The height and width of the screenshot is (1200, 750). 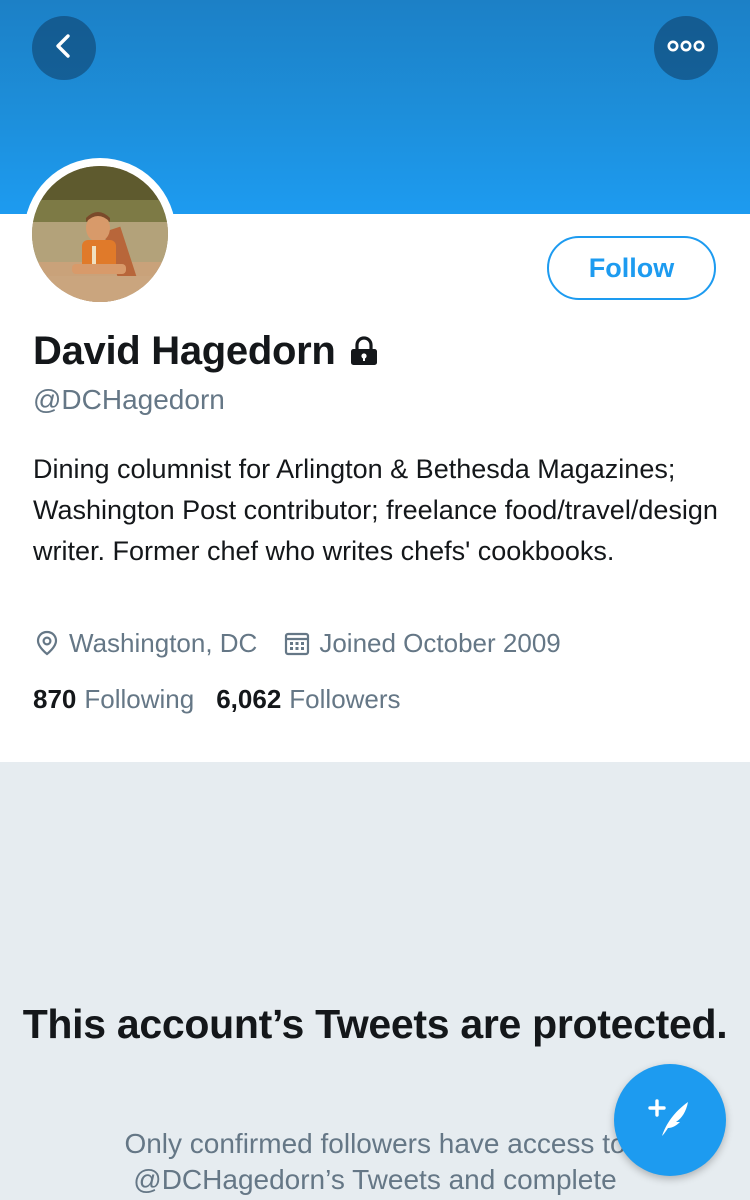 What do you see at coordinates (249, 698) in the screenshot?
I see `followers-count: 6,062` at bounding box center [249, 698].